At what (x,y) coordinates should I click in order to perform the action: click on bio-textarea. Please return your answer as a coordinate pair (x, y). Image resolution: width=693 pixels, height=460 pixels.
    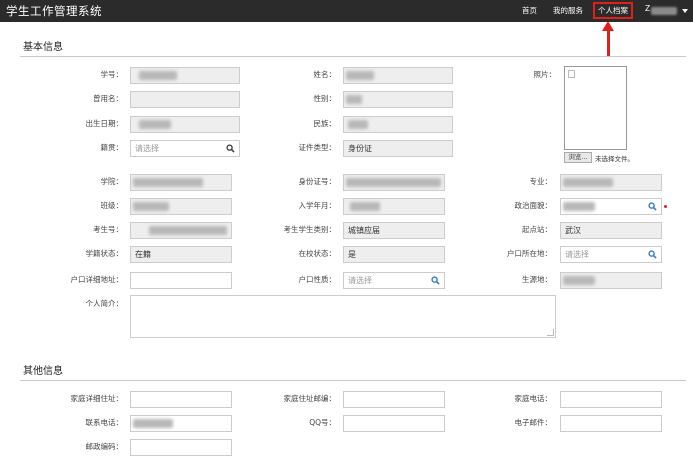
    Looking at the image, I should click on (343, 316).